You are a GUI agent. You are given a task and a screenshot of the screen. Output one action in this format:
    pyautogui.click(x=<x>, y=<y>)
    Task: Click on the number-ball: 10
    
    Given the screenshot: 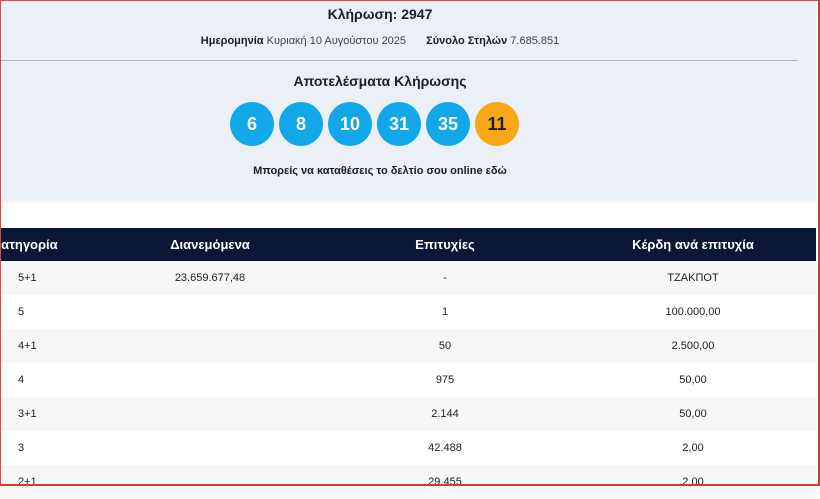 What is the action you would take?
    pyautogui.click(x=350, y=124)
    